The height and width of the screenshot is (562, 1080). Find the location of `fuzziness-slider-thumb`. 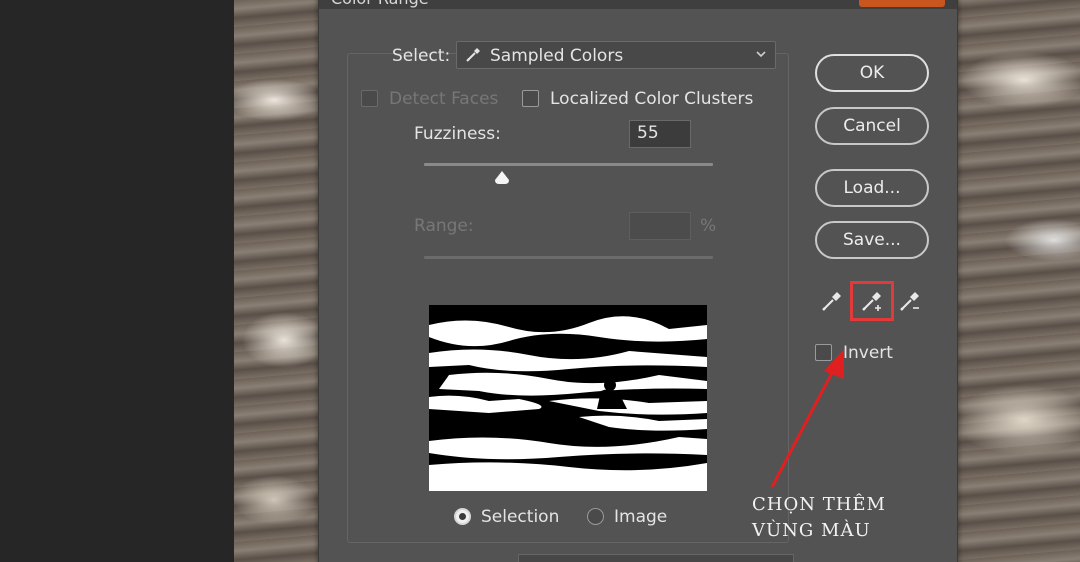

fuzziness-slider-thumb is located at coordinates (502, 178).